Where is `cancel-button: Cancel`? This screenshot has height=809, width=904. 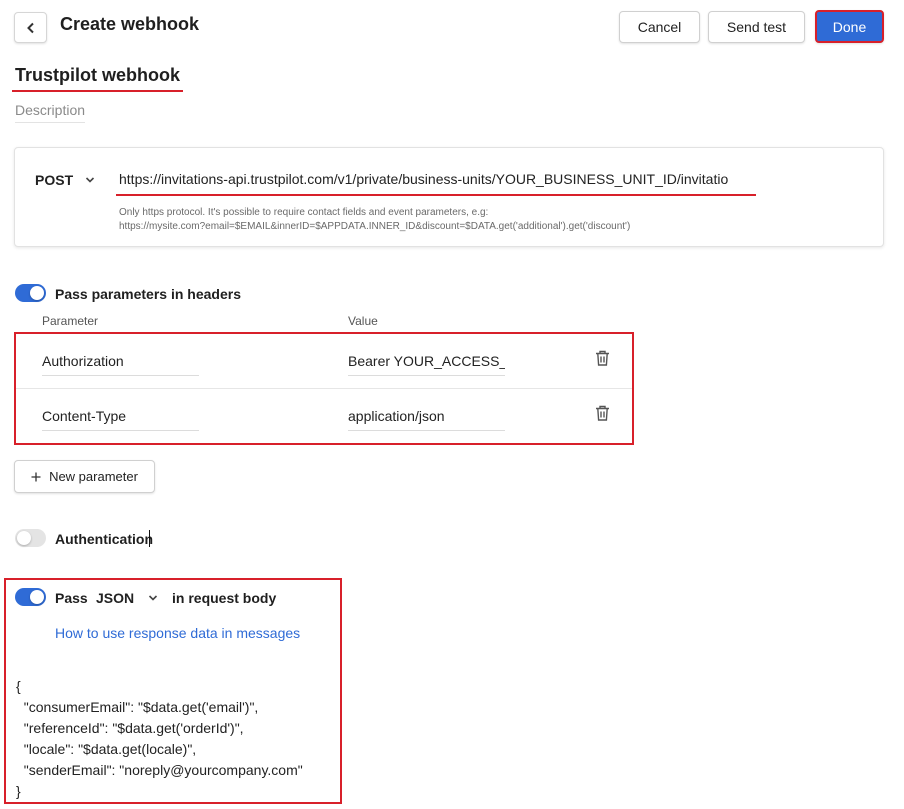
cancel-button: Cancel is located at coordinates (659, 27).